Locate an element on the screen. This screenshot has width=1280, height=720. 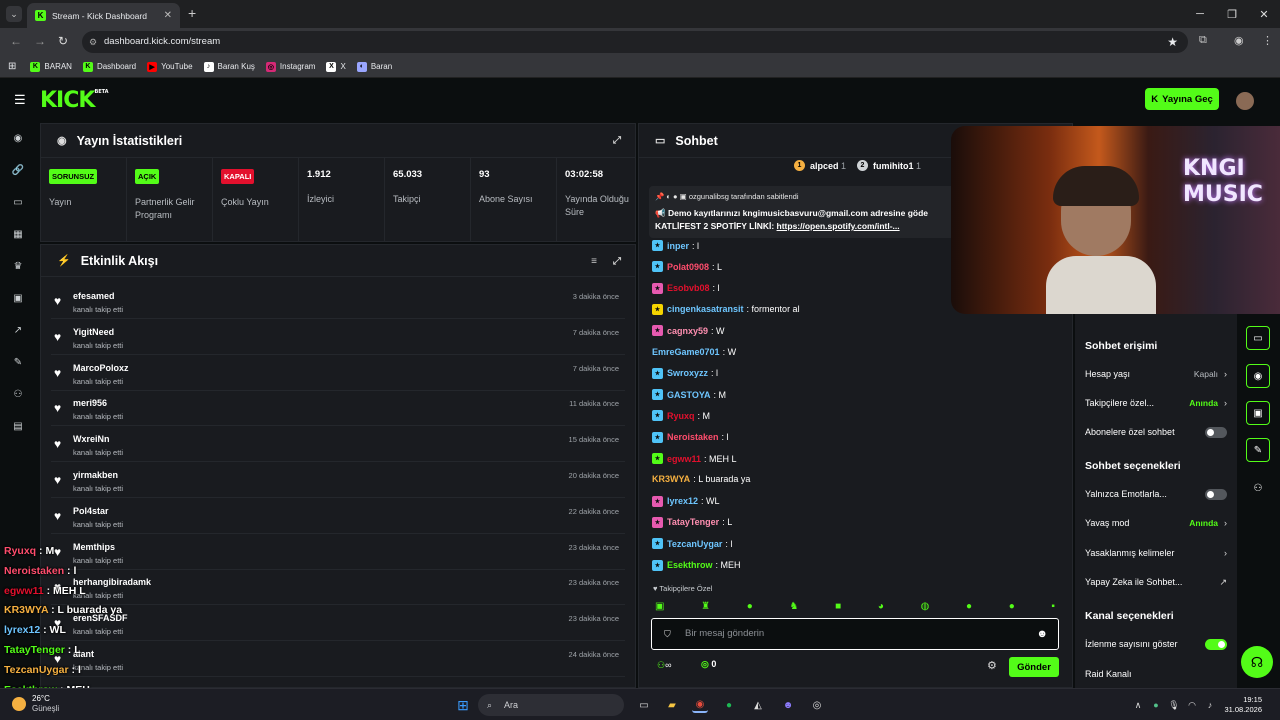
stream-icon: ◉ is located at coordinates (18, 138).